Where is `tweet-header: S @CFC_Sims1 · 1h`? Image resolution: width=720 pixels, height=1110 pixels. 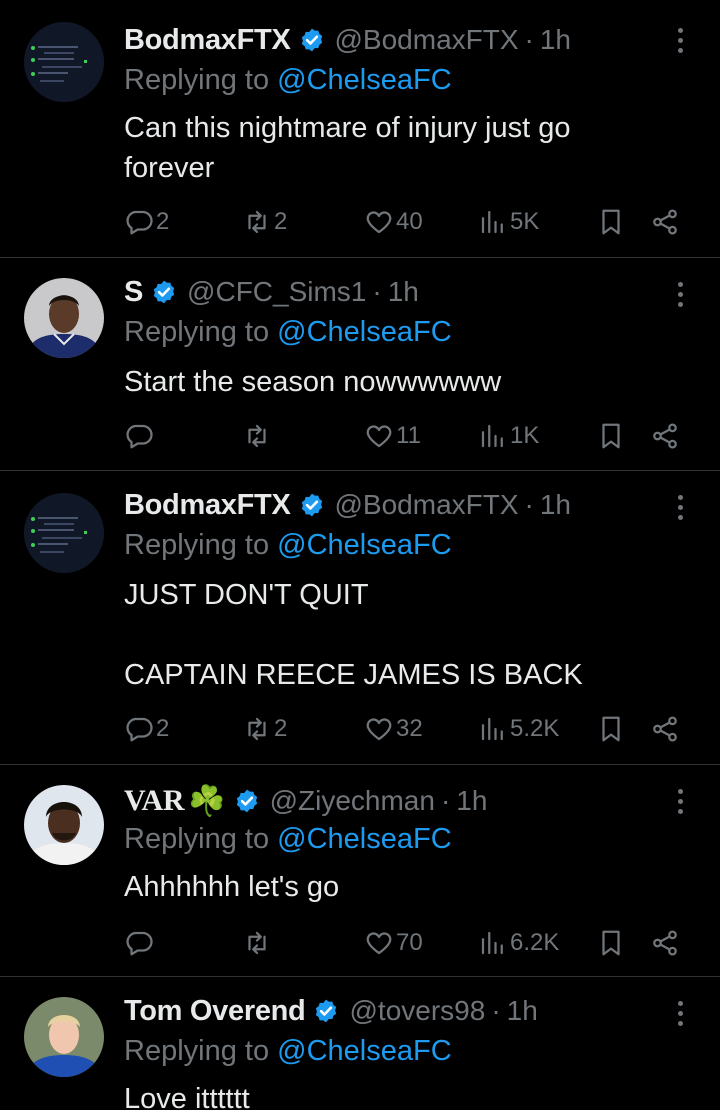
tweet-header: S @CFC_Sims1 · 1h is located at coordinates (271, 292).